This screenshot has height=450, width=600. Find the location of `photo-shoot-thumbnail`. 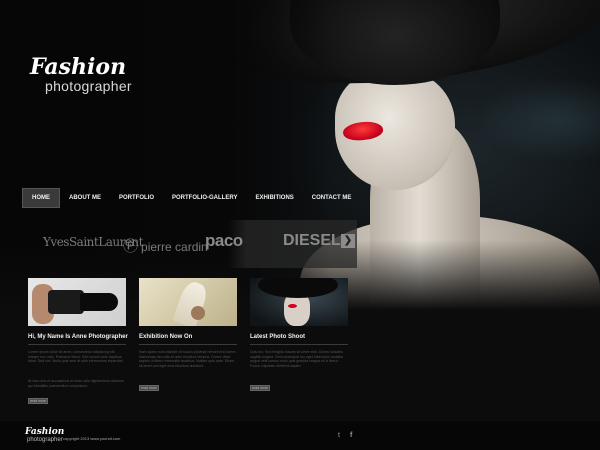

photo-shoot-thumbnail is located at coordinates (299, 302).